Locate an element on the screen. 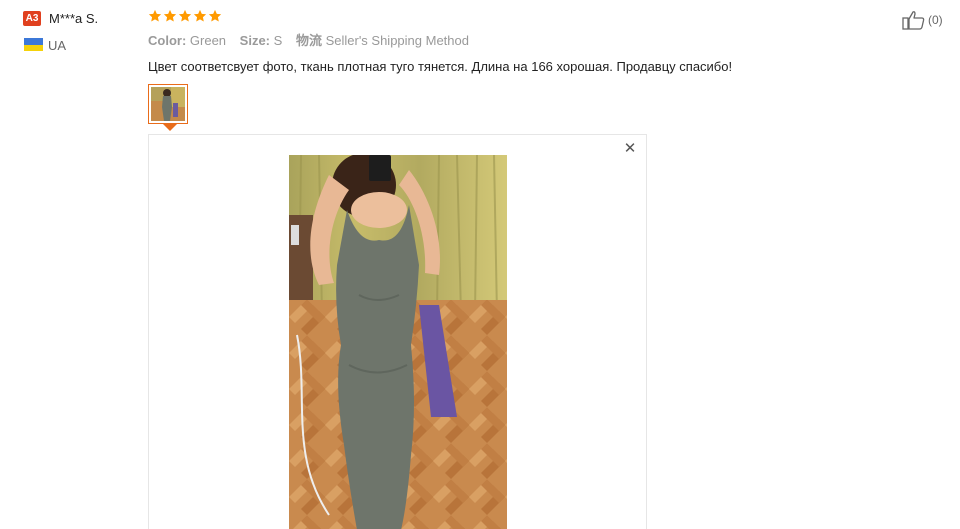  size-value: S is located at coordinates (278, 40).